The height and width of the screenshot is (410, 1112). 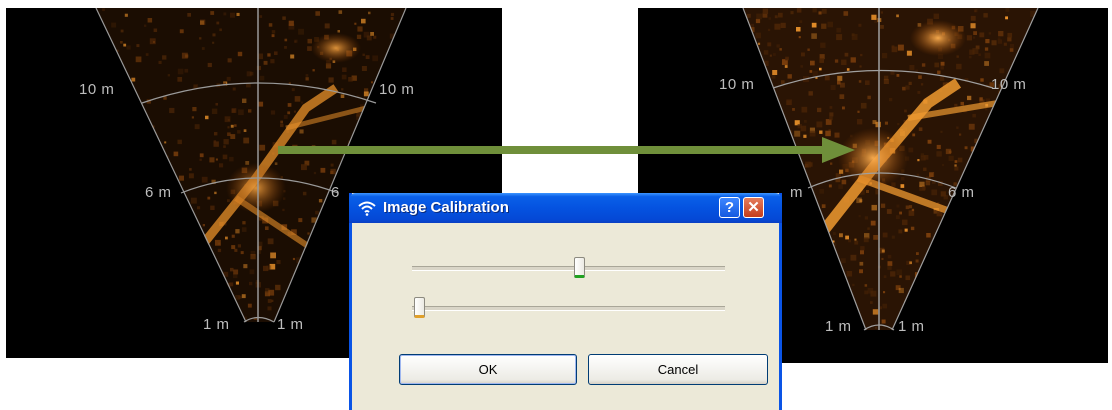 I want to click on ok-button: OK, so click(x=488, y=369).